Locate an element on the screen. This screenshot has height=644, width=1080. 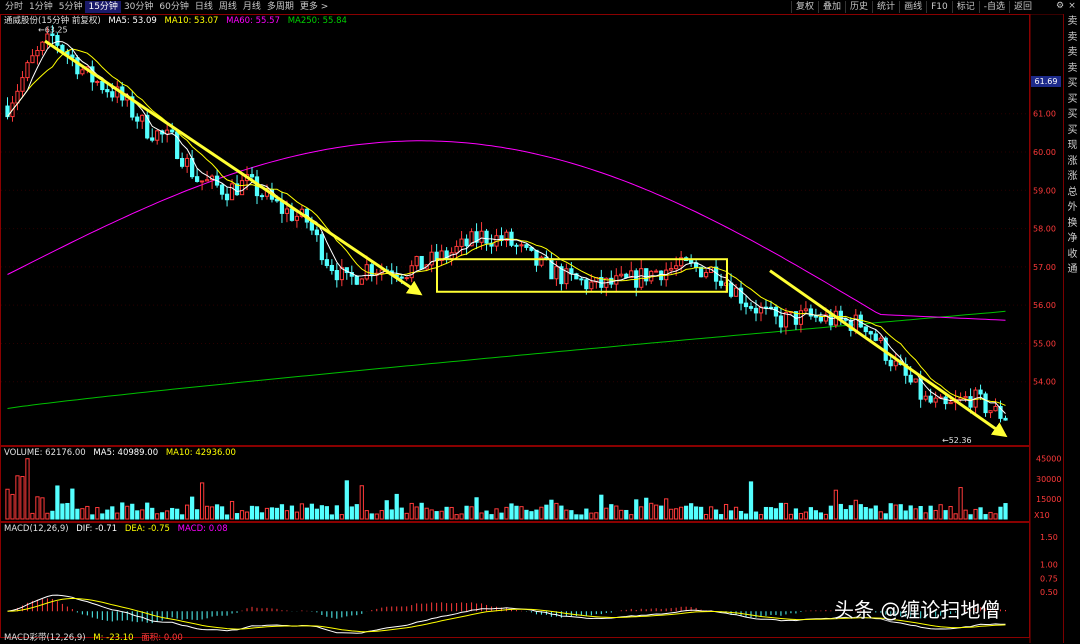
quote-field-7: 买 is located at coordinates (1072, 130).